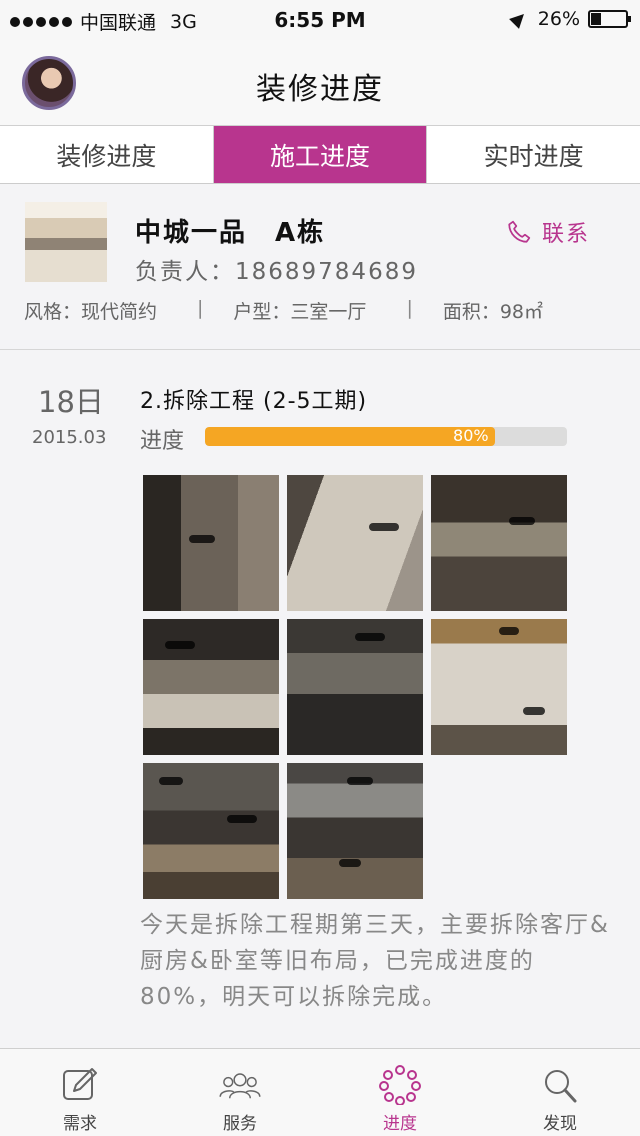  I want to click on contact-button: 联系, so click(548, 232).